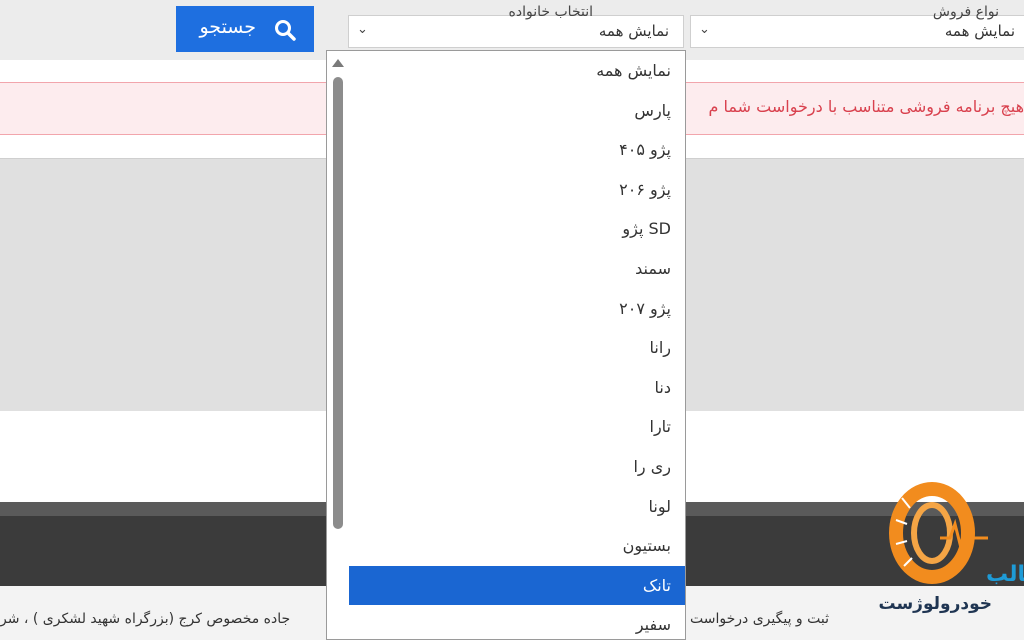 The image size is (1024, 640). What do you see at coordinates (227, 27) in the screenshot?
I see `search-button-label: جستجو` at bounding box center [227, 27].